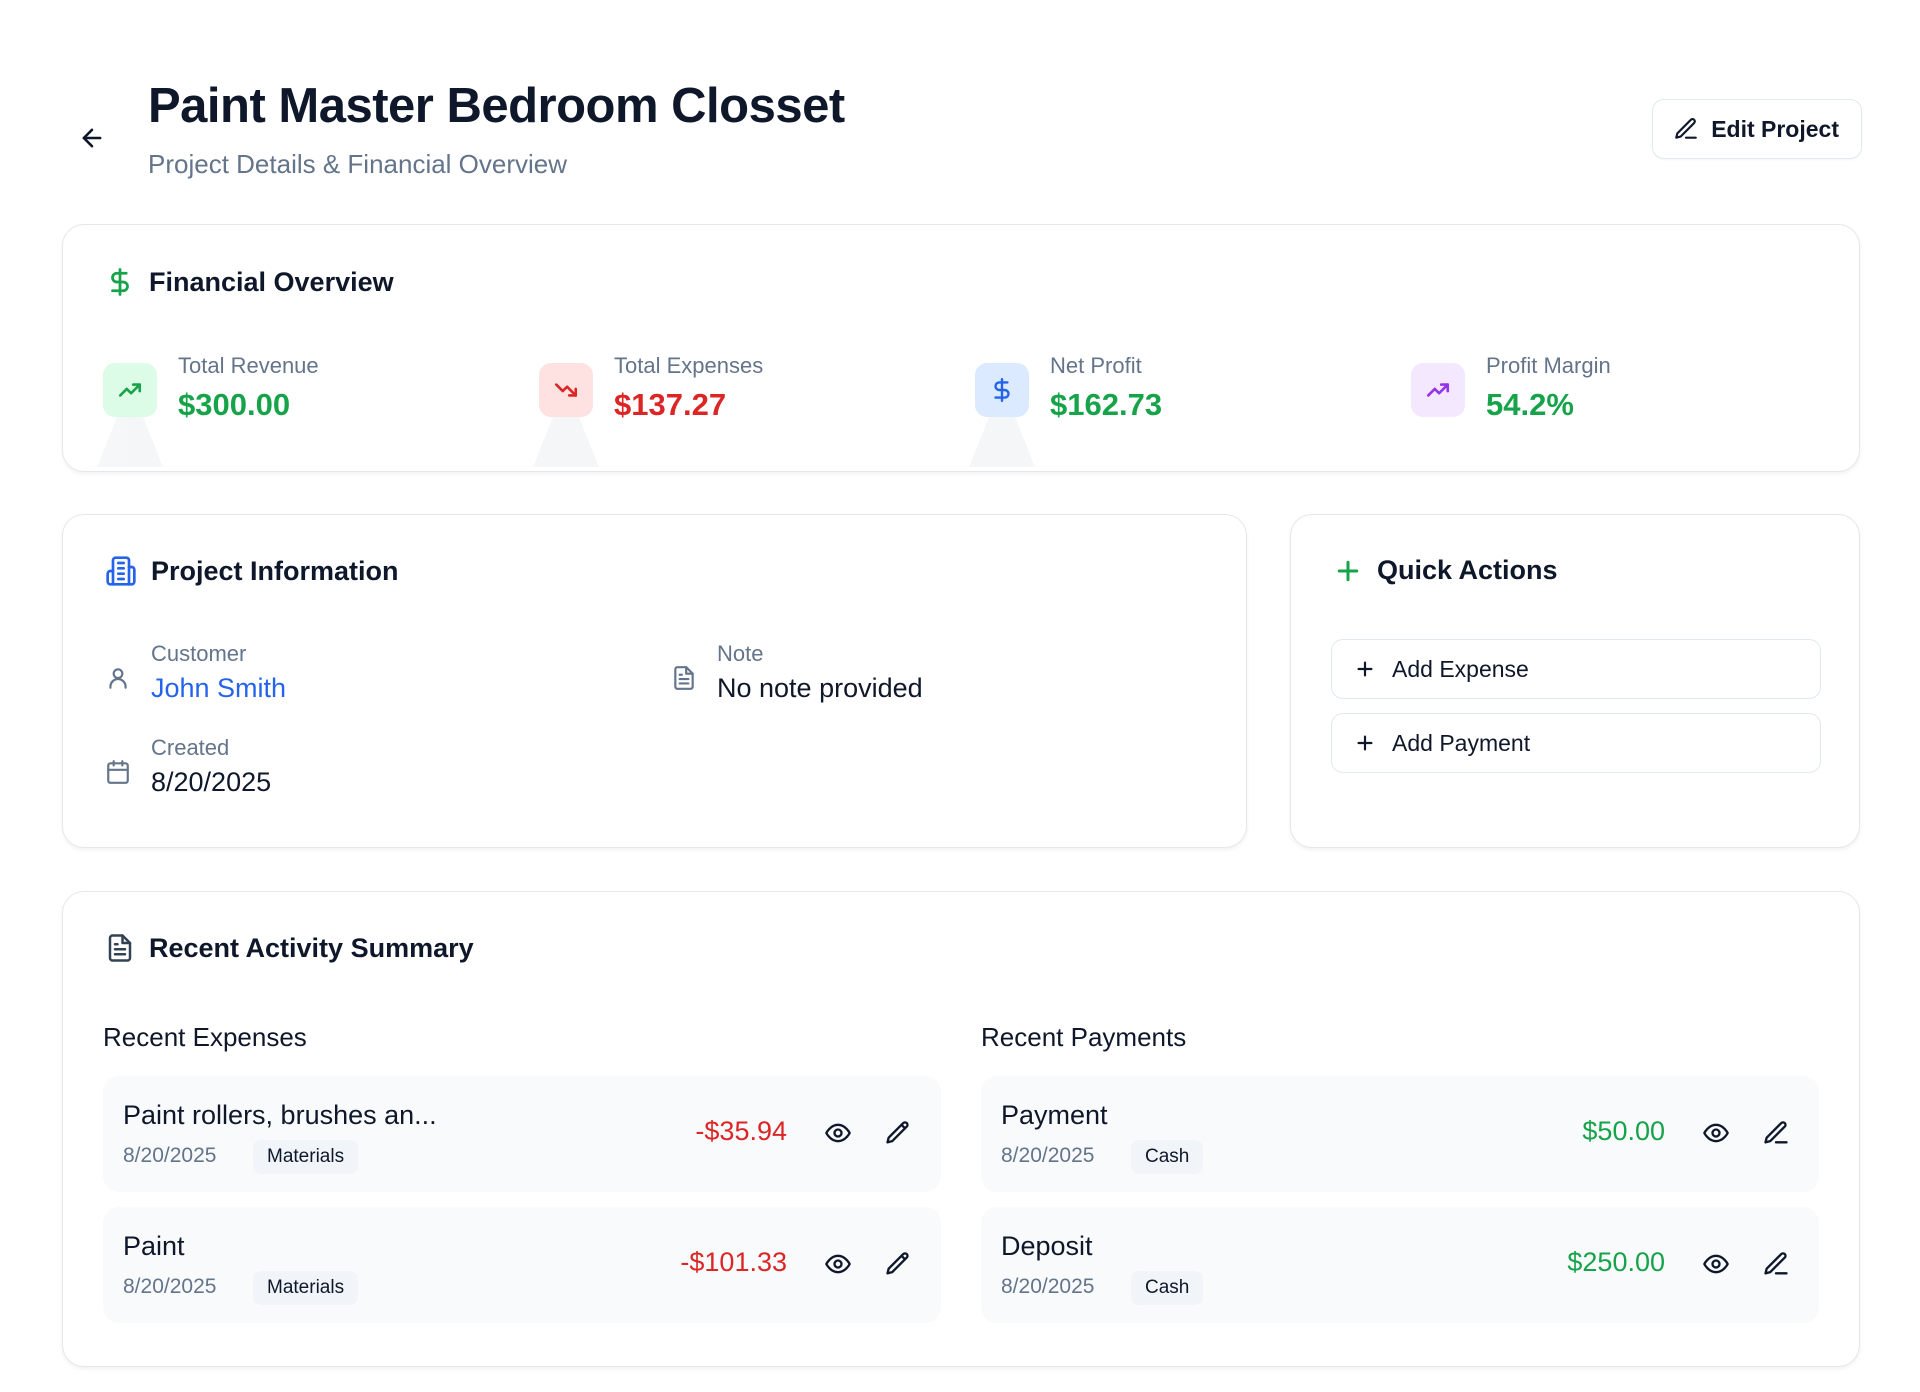 The height and width of the screenshot is (1392, 1920). What do you see at coordinates (1576, 743) in the screenshot?
I see `add-payment-button: Add Payment` at bounding box center [1576, 743].